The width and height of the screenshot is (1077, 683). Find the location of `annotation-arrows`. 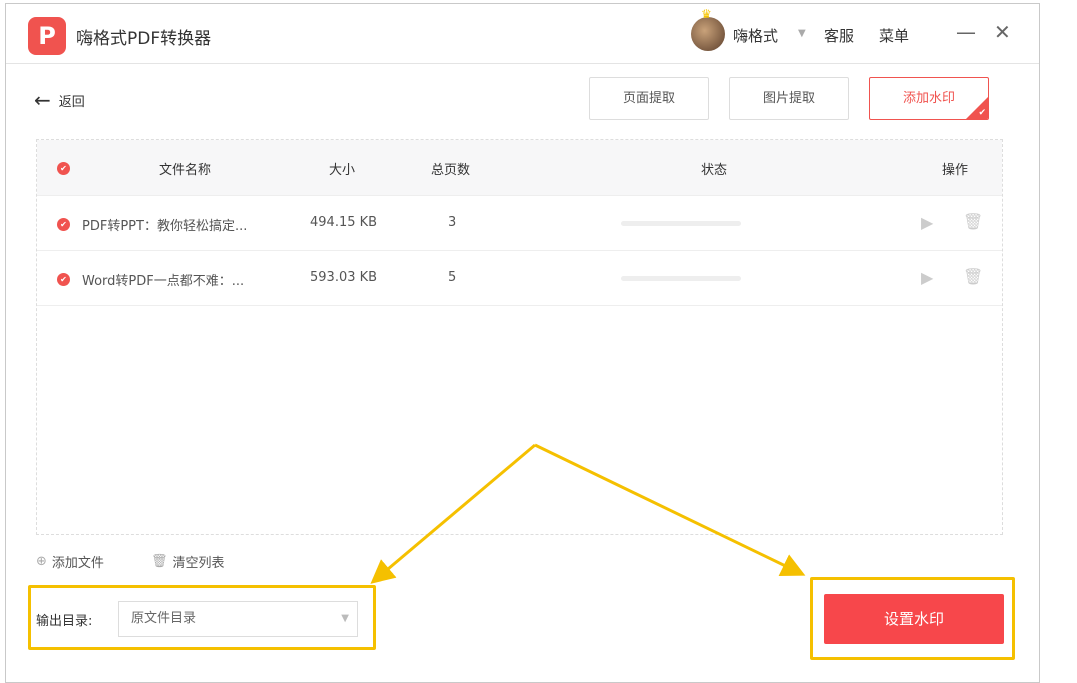

annotation-arrows is located at coordinates (588, 513).